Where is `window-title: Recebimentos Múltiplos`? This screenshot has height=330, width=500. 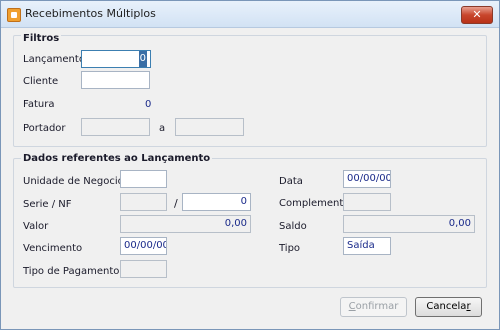
window-title: Recebimentos Múltiplos is located at coordinates (90, 13).